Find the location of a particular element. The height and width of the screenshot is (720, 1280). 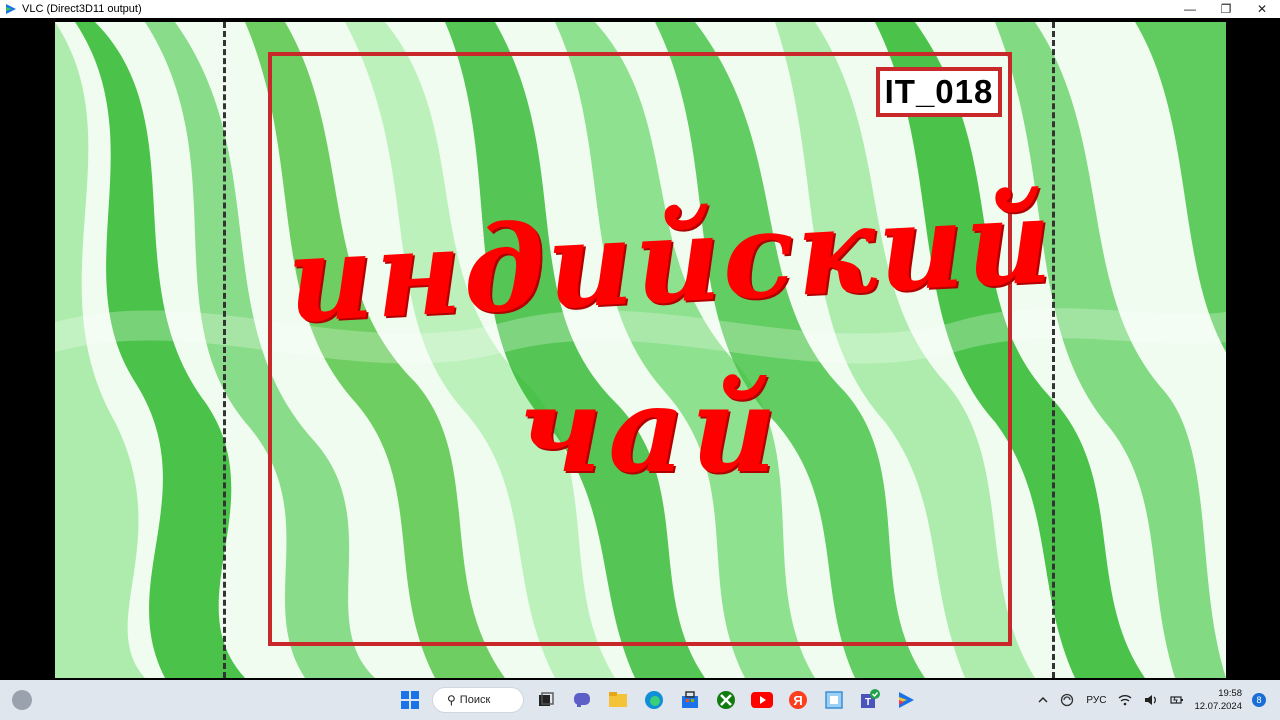

close-button: ✕ is located at coordinates (1262, 9).